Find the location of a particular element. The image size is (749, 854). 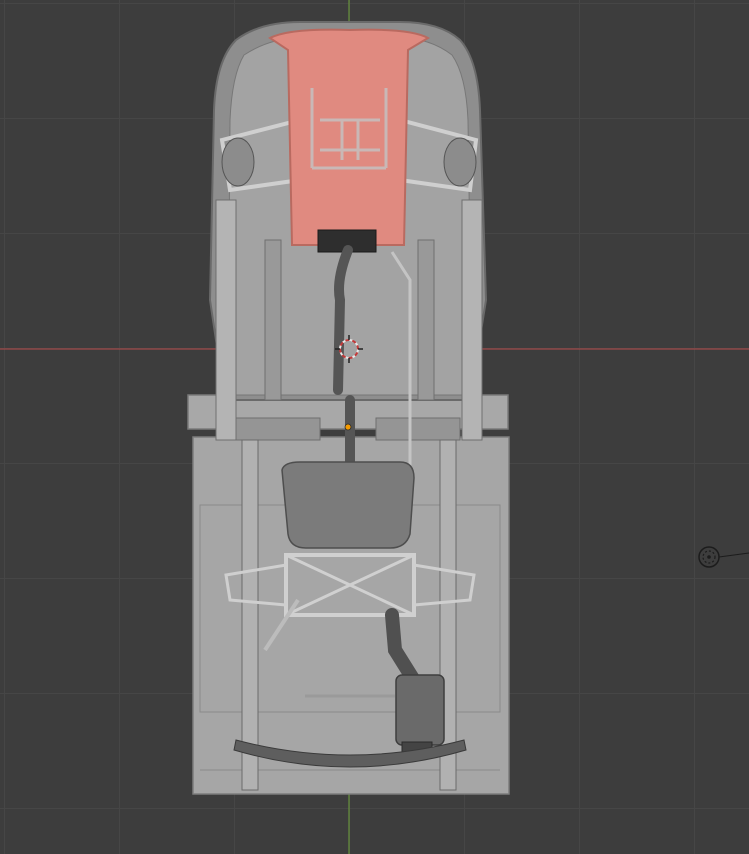

object-origin-icon is located at coordinates (348, 427).